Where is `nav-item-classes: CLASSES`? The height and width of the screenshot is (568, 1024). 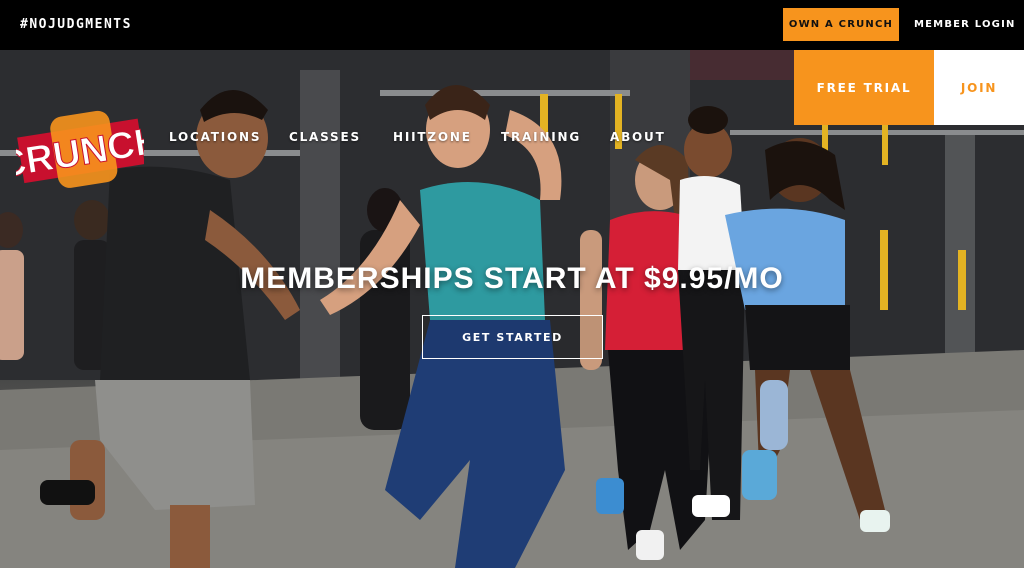
nav-item-classes: CLASSES is located at coordinates (325, 137).